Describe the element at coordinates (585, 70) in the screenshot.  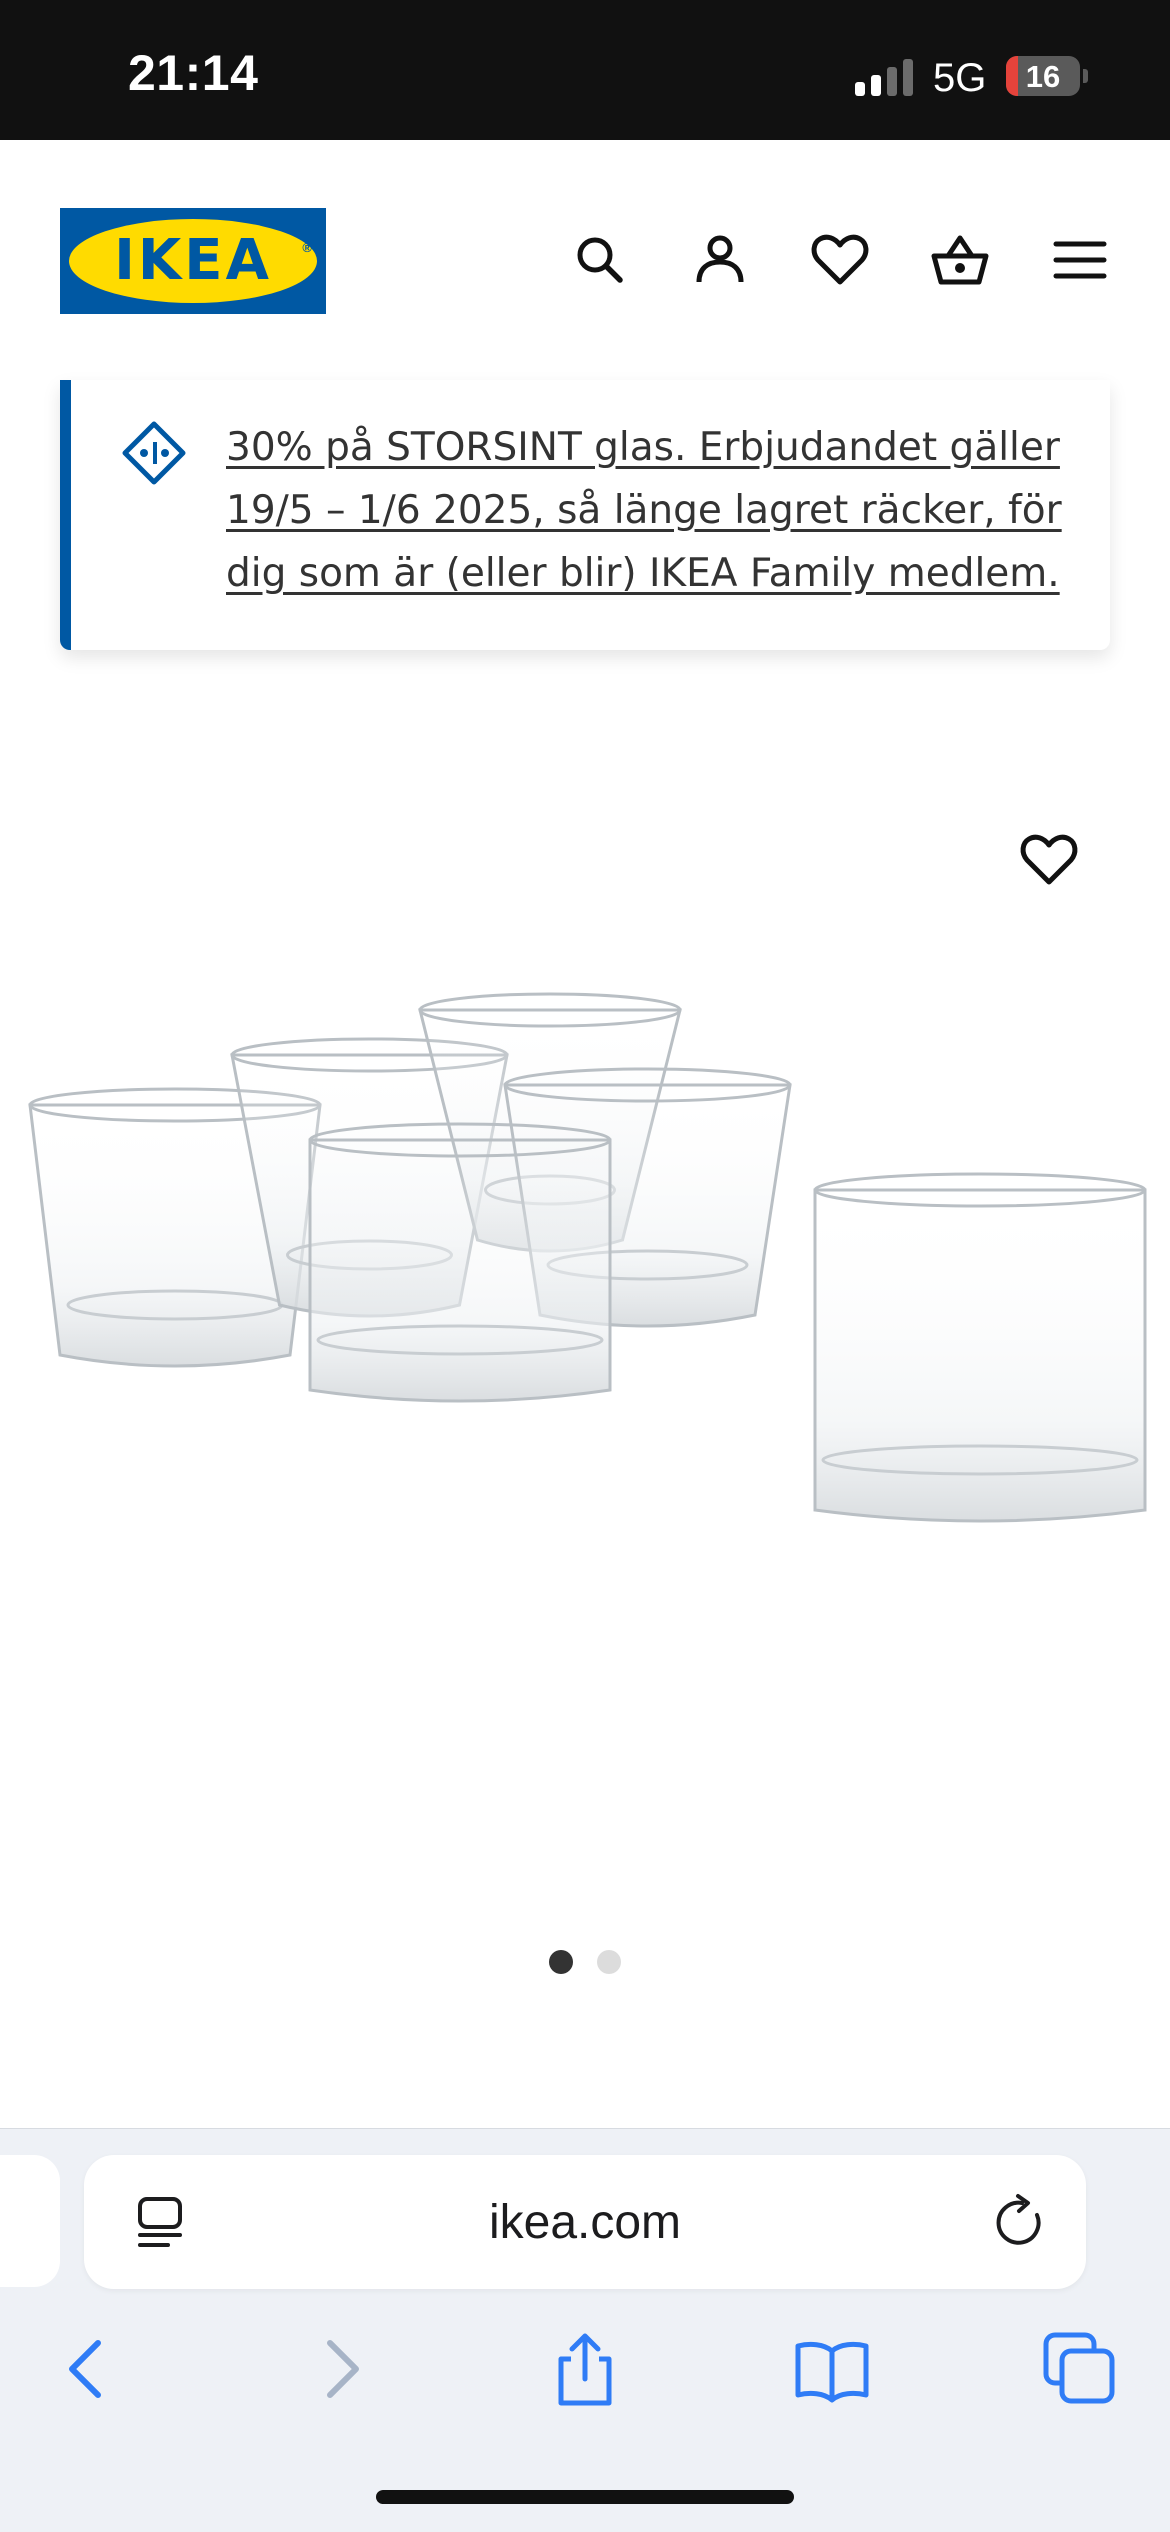
I see `status-bar: 21:14 5G 16` at that location.